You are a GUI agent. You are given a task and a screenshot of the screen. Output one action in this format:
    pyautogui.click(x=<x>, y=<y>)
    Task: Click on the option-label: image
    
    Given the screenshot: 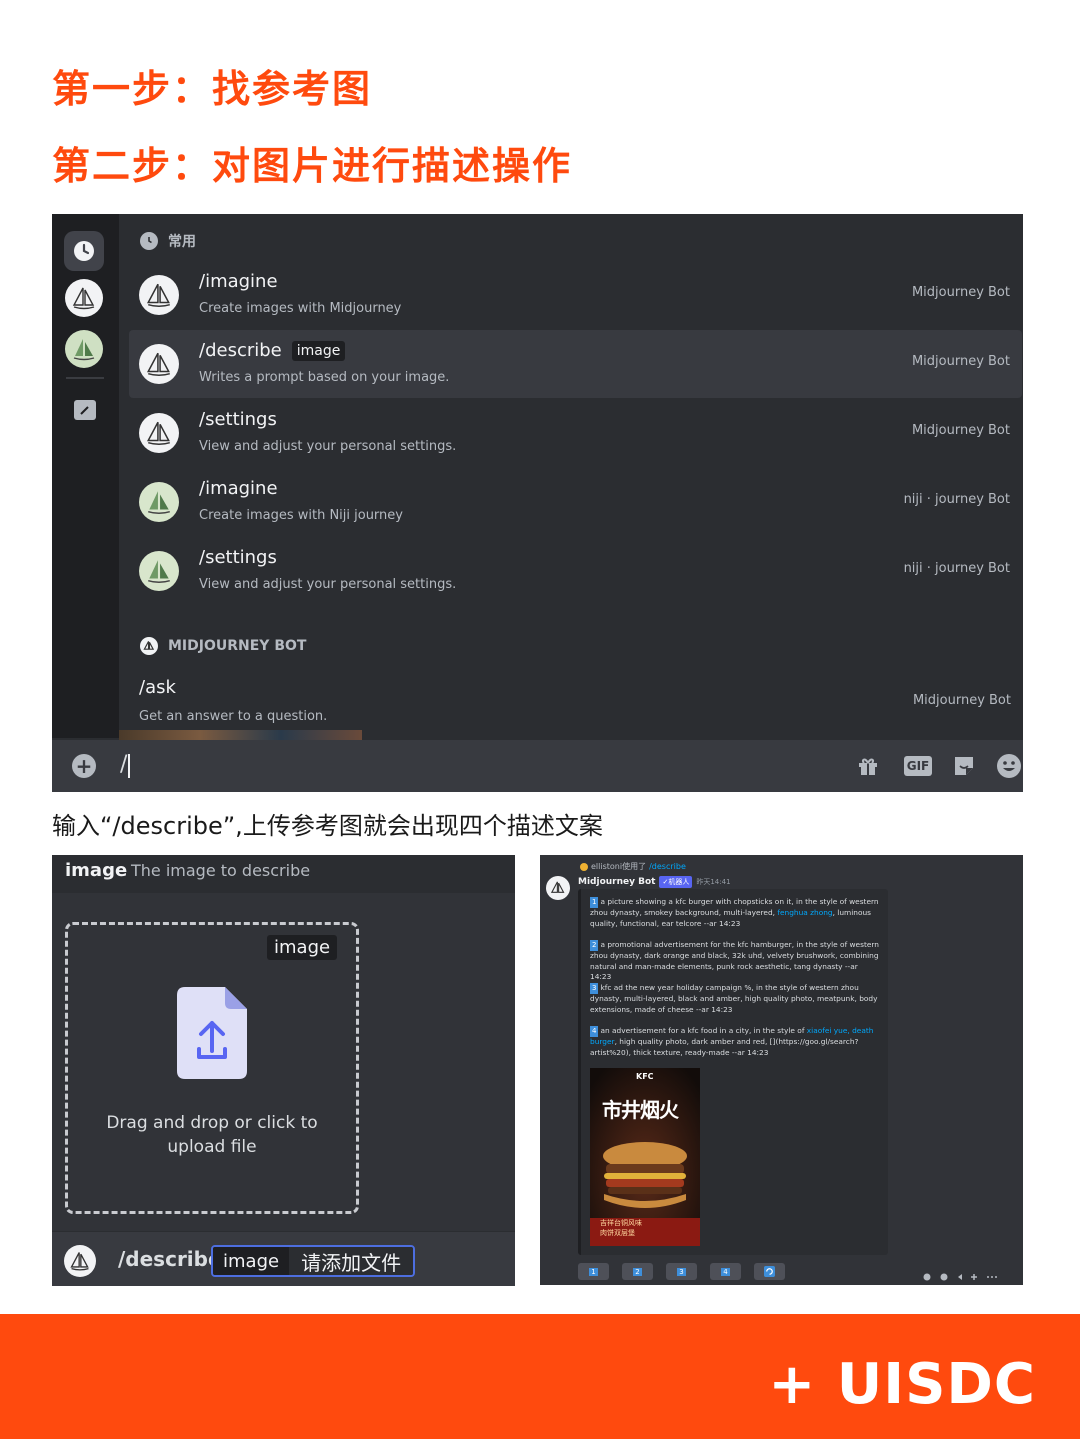 What is the action you would take?
    pyautogui.click(x=251, y=1261)
    